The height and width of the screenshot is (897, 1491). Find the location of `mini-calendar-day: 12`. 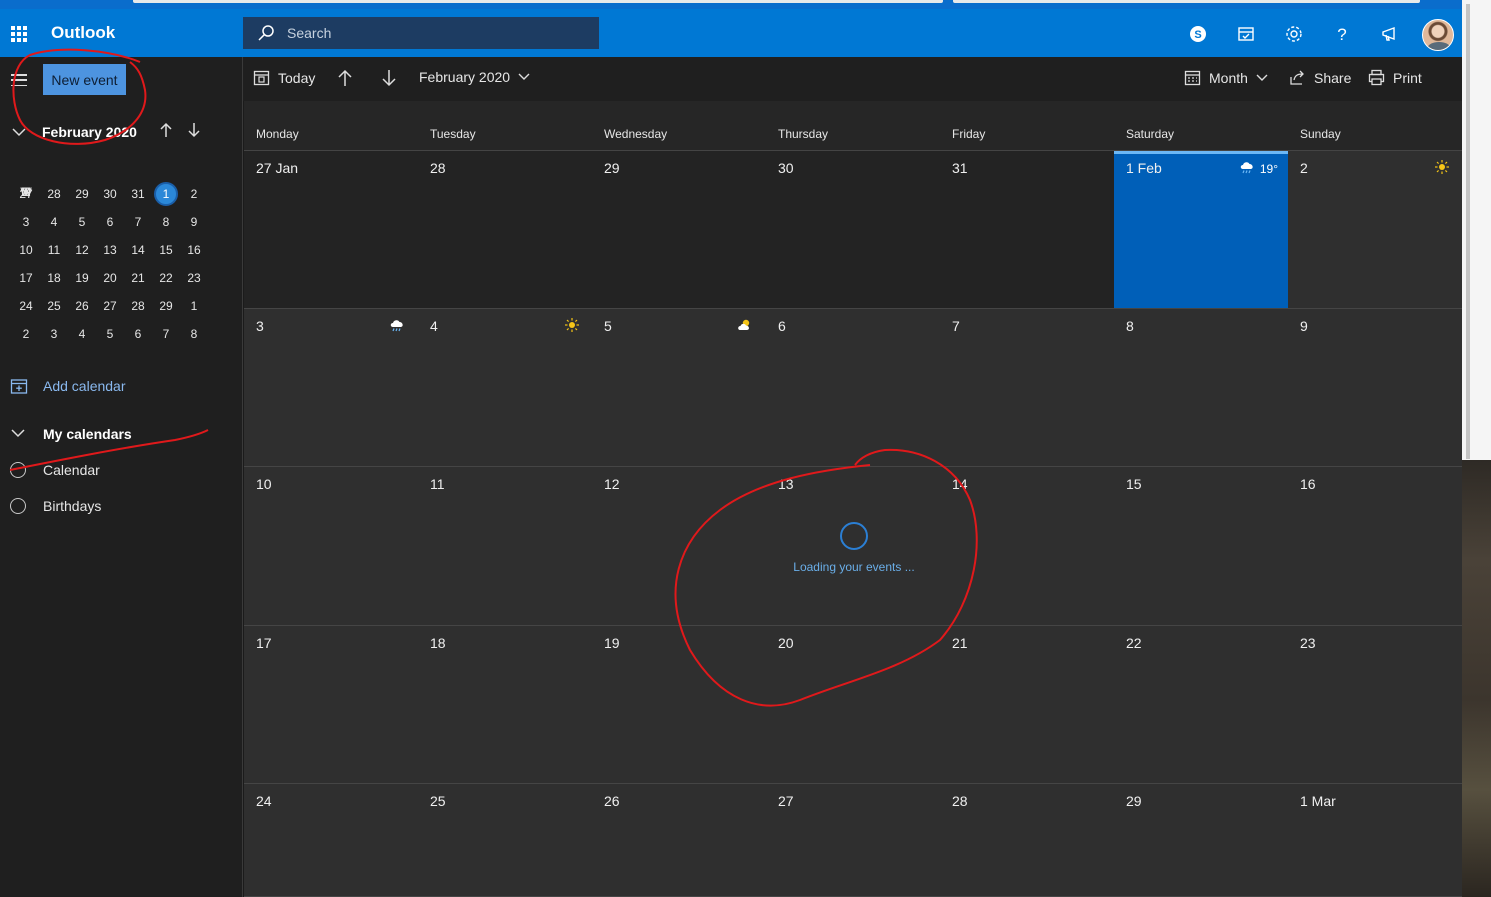

mini-calendar-day: 12 is located at coordinates (82, 250).